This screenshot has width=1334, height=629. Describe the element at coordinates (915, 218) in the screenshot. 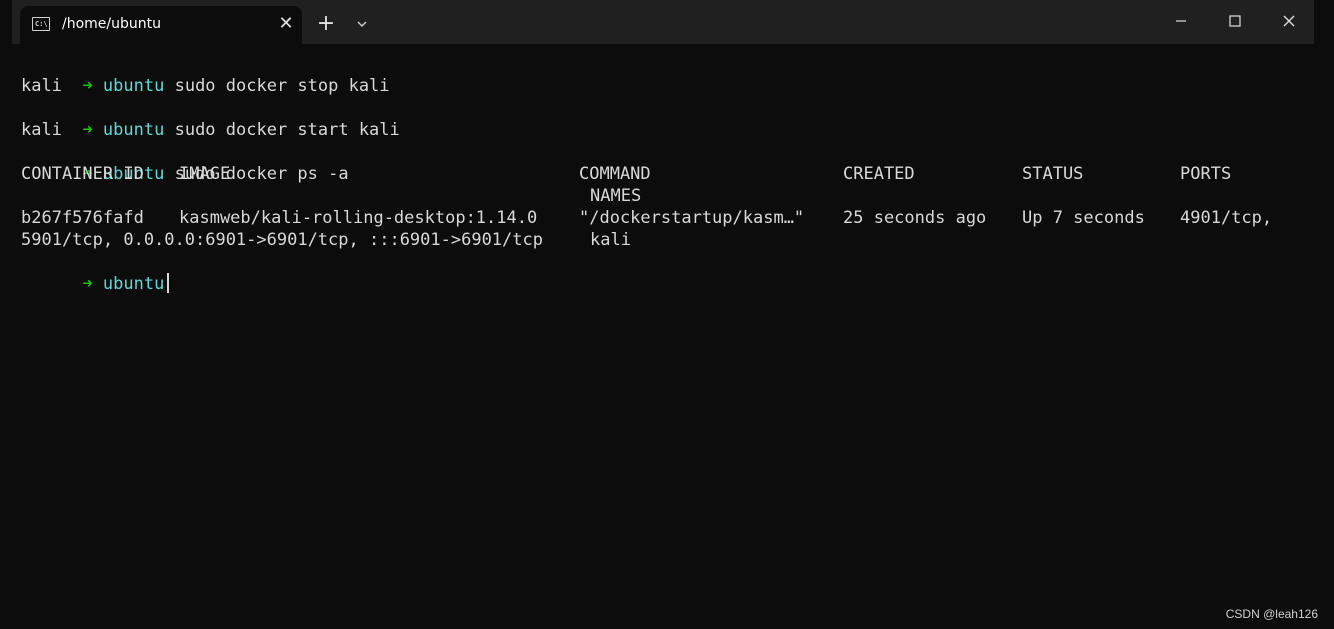

I see `cell-created: 25 seconds ago` at that location.